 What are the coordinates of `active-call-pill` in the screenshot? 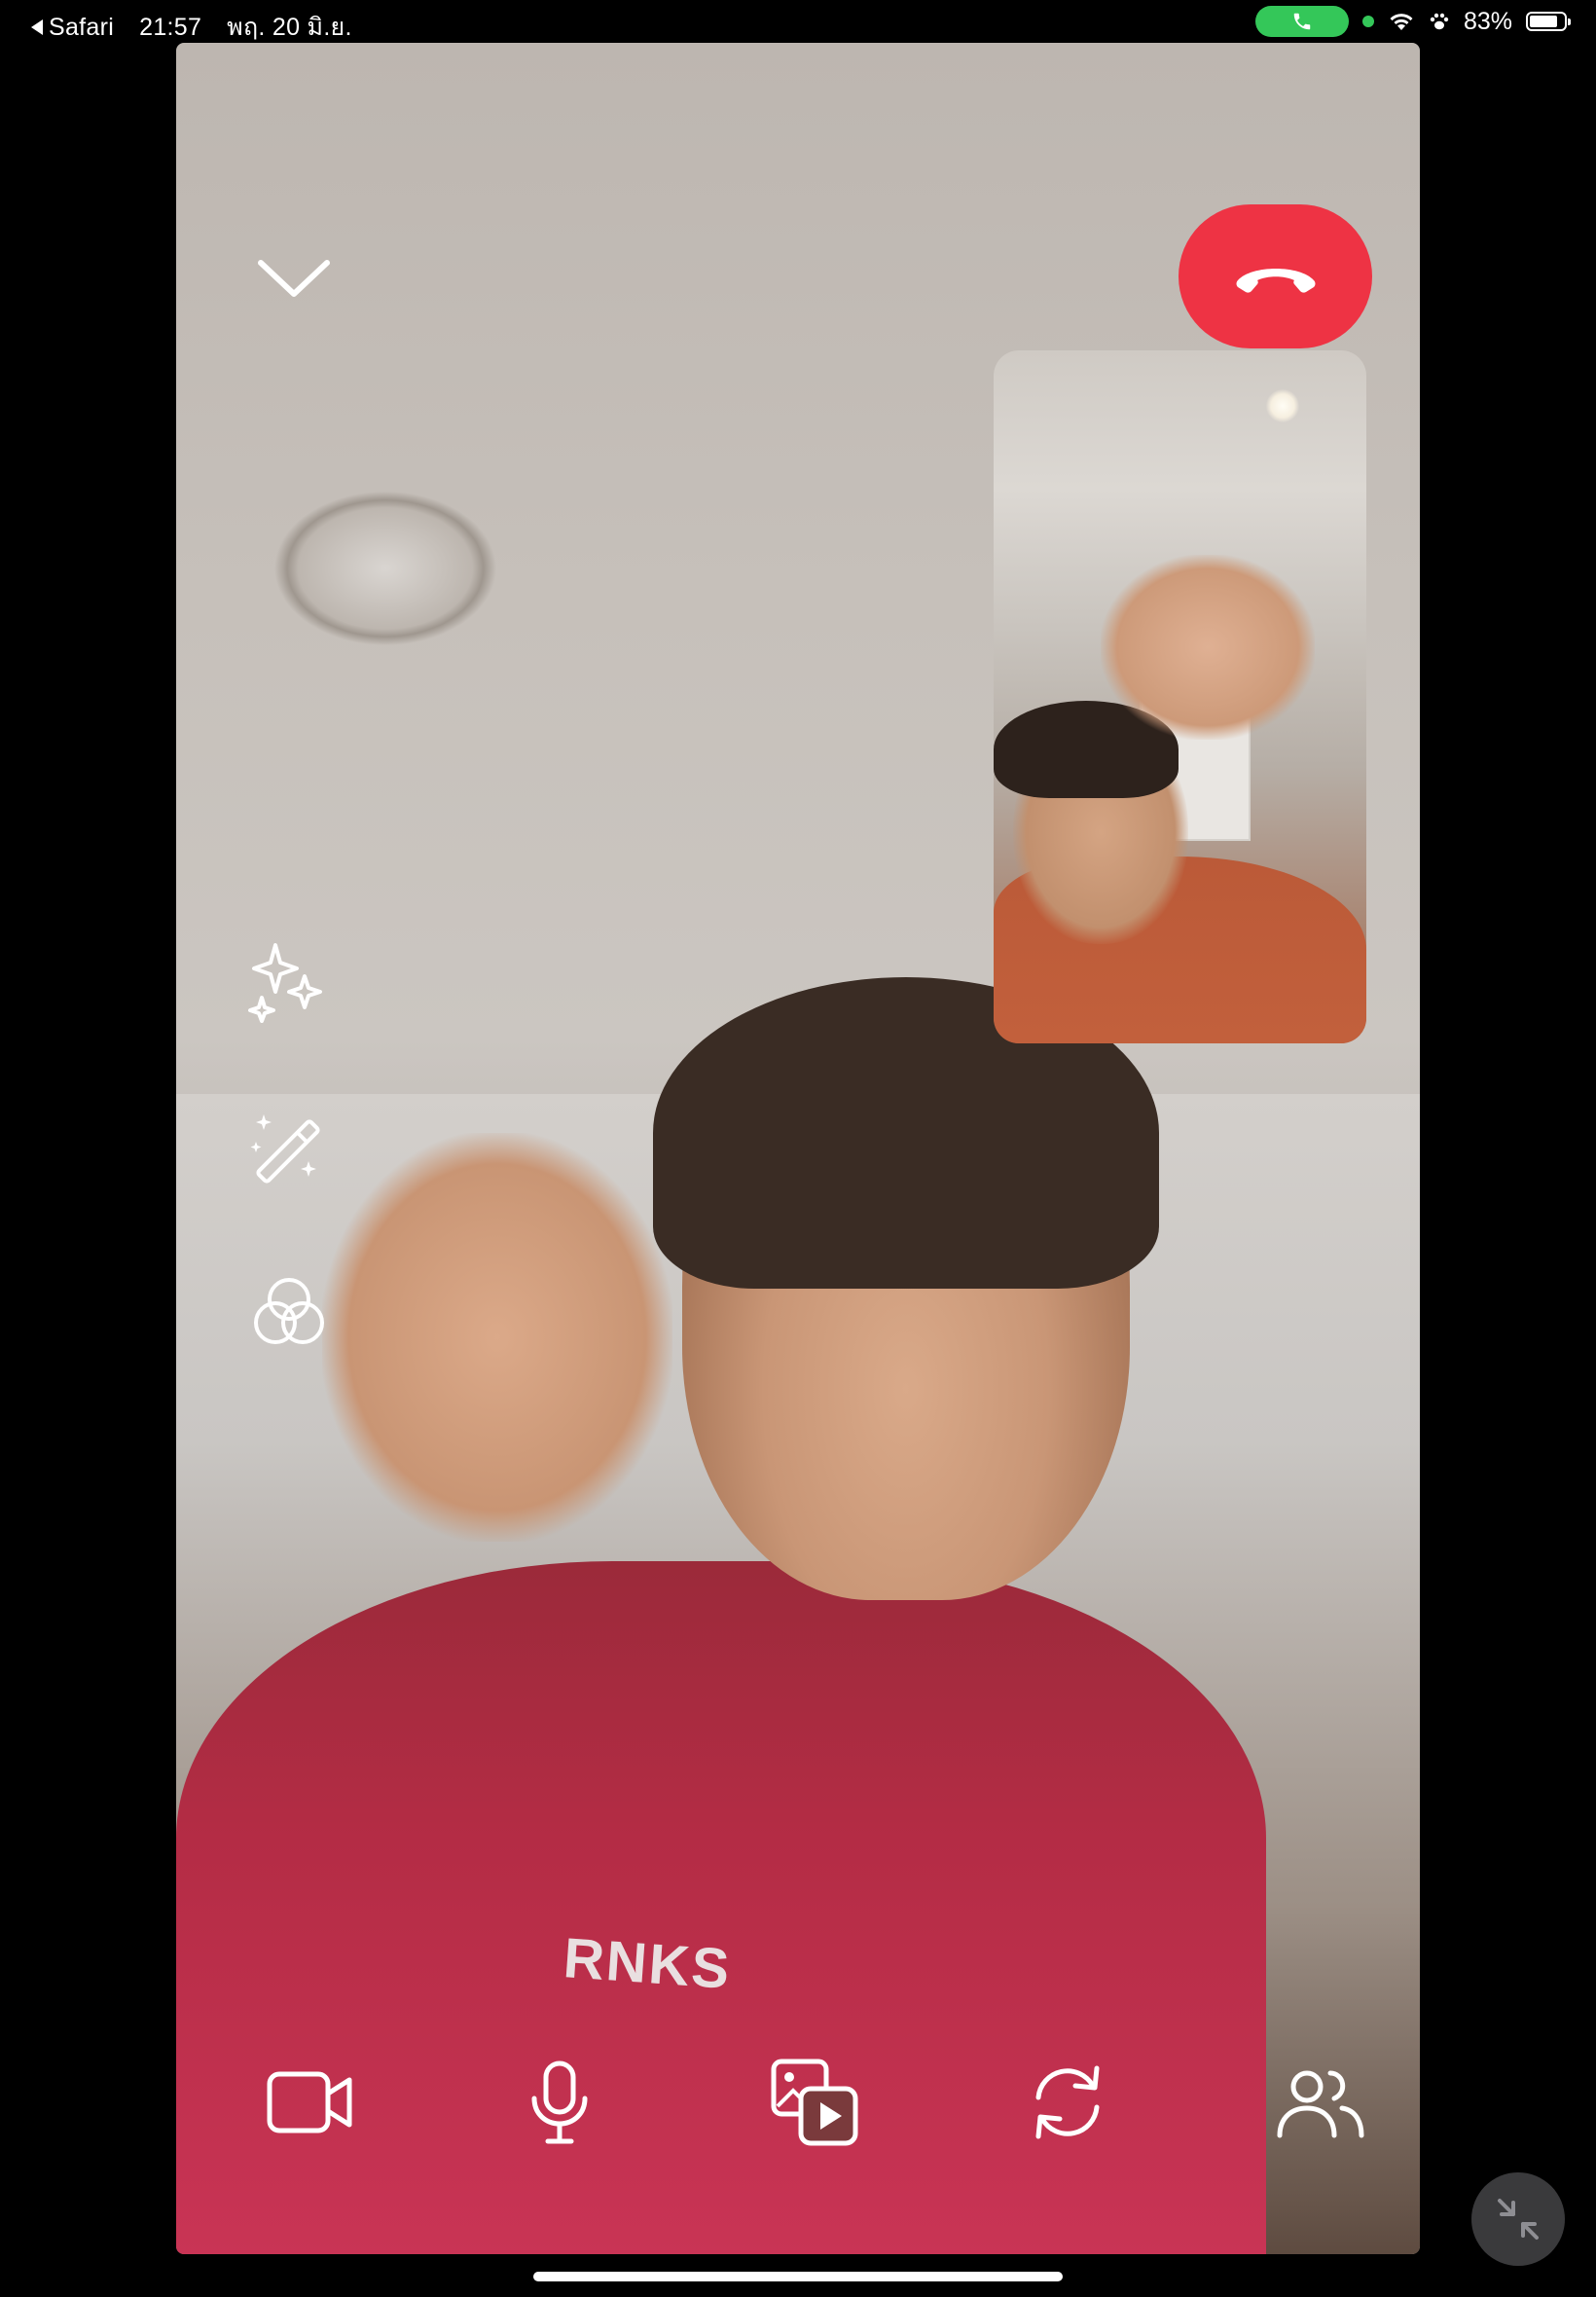 It's located at (1301, 21).